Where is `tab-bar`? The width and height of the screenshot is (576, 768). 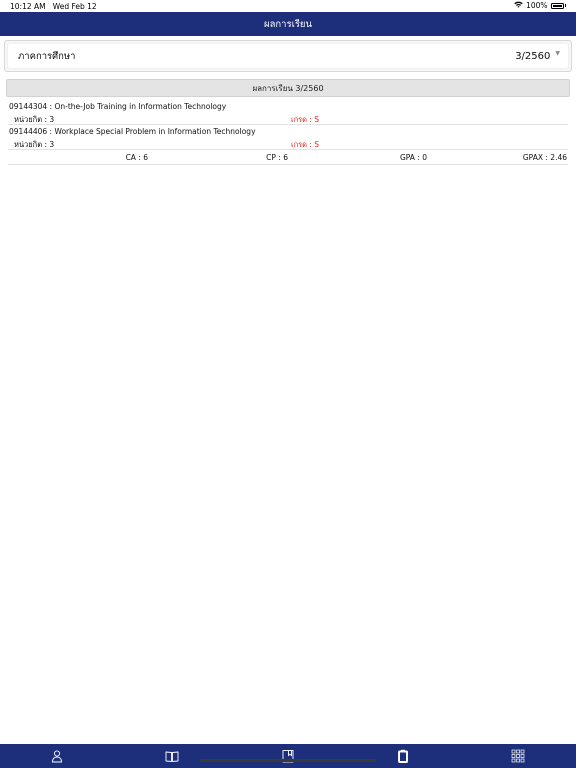 tab-bar is located at coordinates (288, 756).